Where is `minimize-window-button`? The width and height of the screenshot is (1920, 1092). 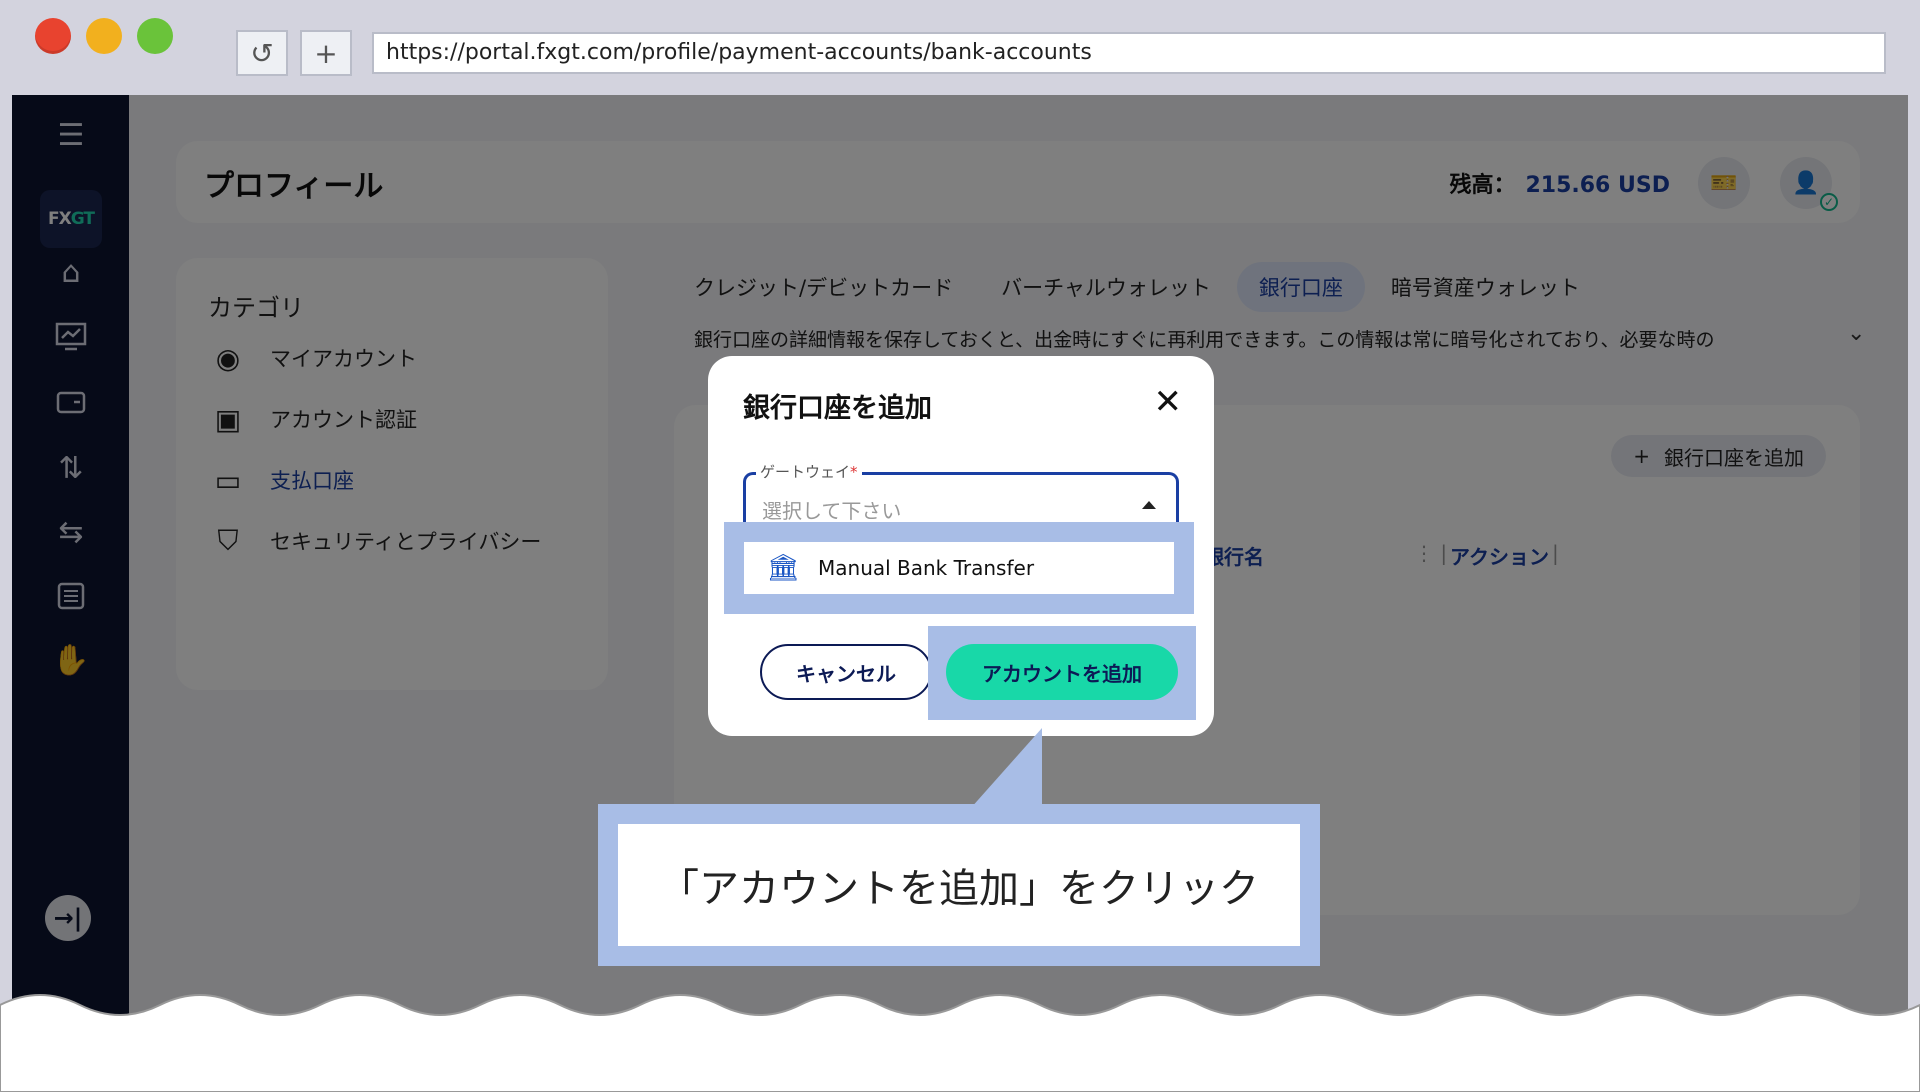 minimize-window-button is located at coordinates (104, 36).